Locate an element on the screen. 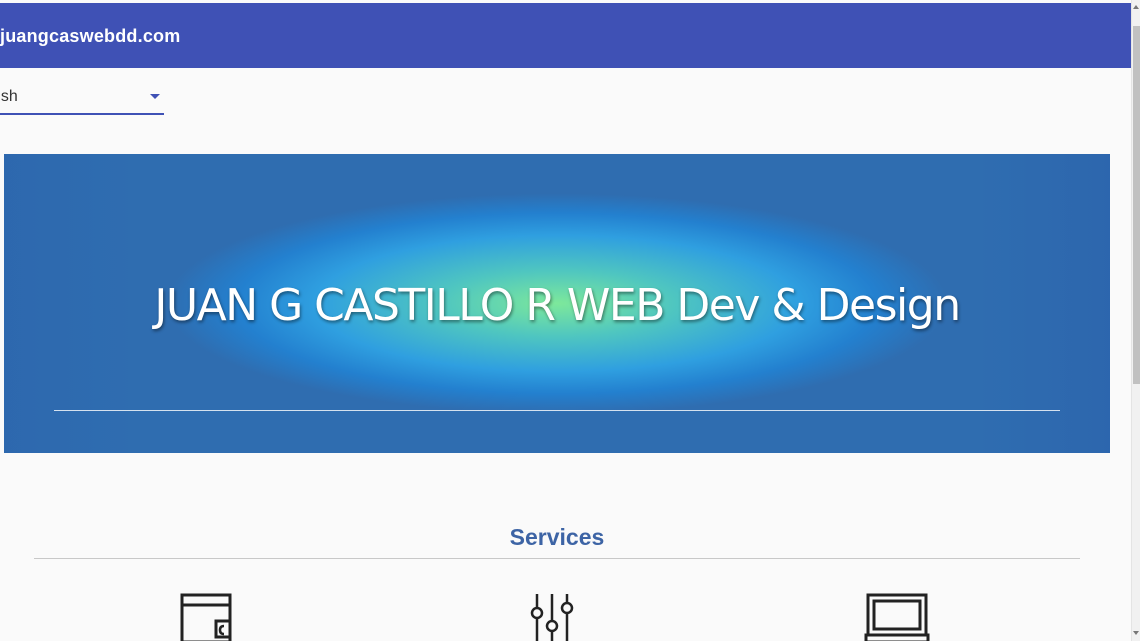 The image size is (1140, 641). services-heading: Services is located at coordinates (557, 537).